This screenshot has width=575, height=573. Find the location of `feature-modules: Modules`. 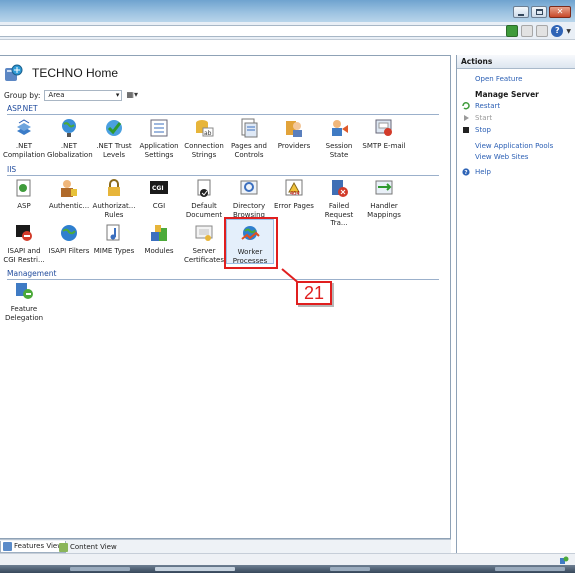

feature-modules: Modules is located at coordinates (159, 239).